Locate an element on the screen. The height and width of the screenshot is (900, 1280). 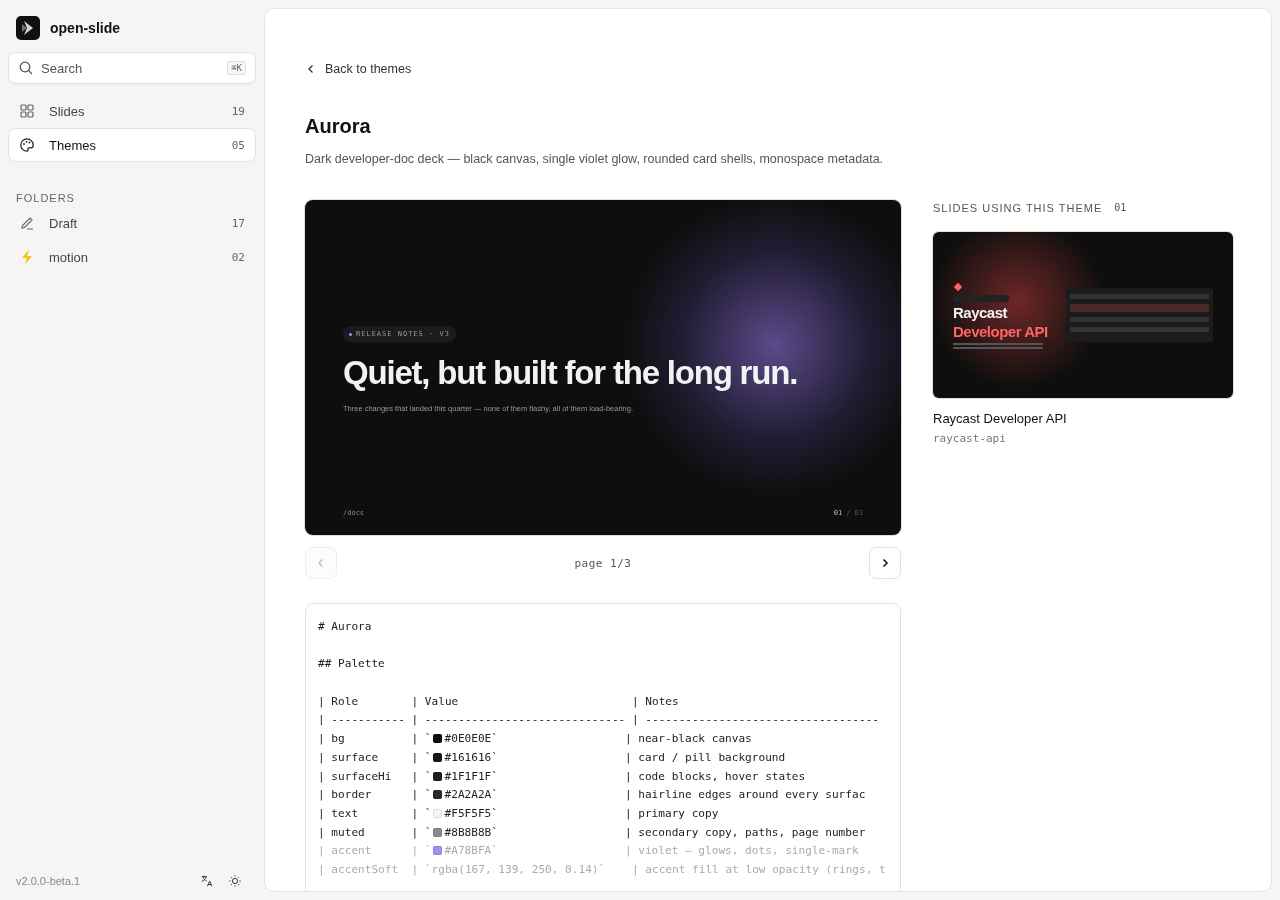
code-text: #0E0E0E` | near-black canvas is located at coordinates (598, 739).